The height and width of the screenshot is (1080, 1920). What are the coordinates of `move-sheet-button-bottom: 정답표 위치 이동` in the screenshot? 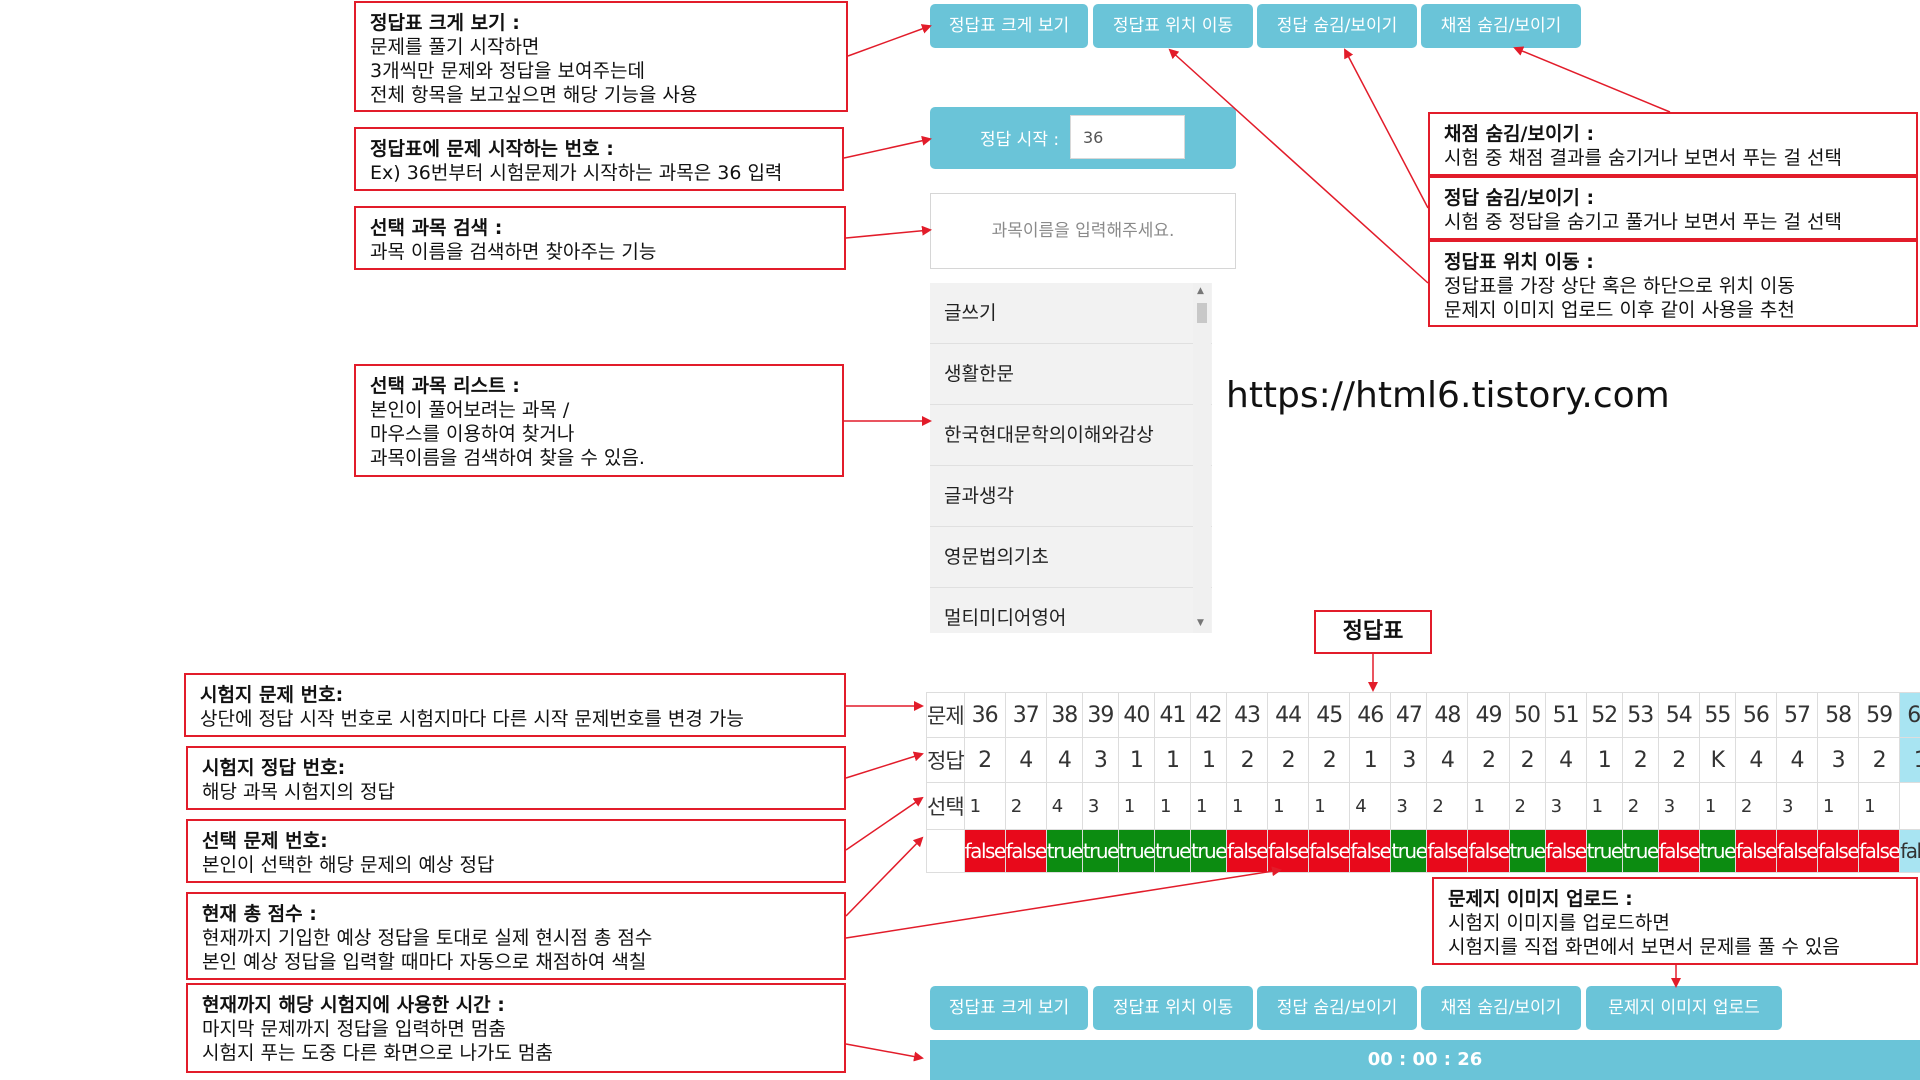 It's located at (1173, 1008).